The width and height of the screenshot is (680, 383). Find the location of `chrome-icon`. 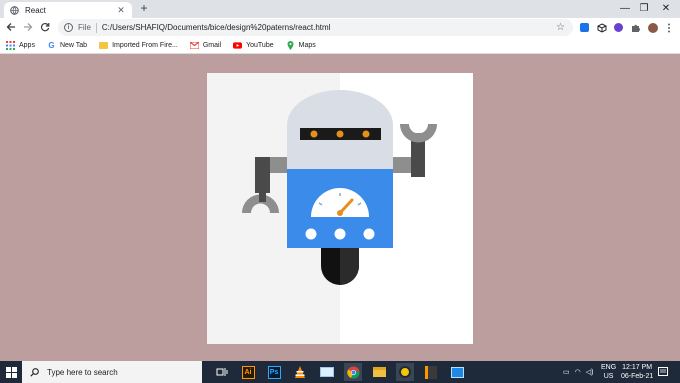

chrome-icon is located at coordinates (353, 372).